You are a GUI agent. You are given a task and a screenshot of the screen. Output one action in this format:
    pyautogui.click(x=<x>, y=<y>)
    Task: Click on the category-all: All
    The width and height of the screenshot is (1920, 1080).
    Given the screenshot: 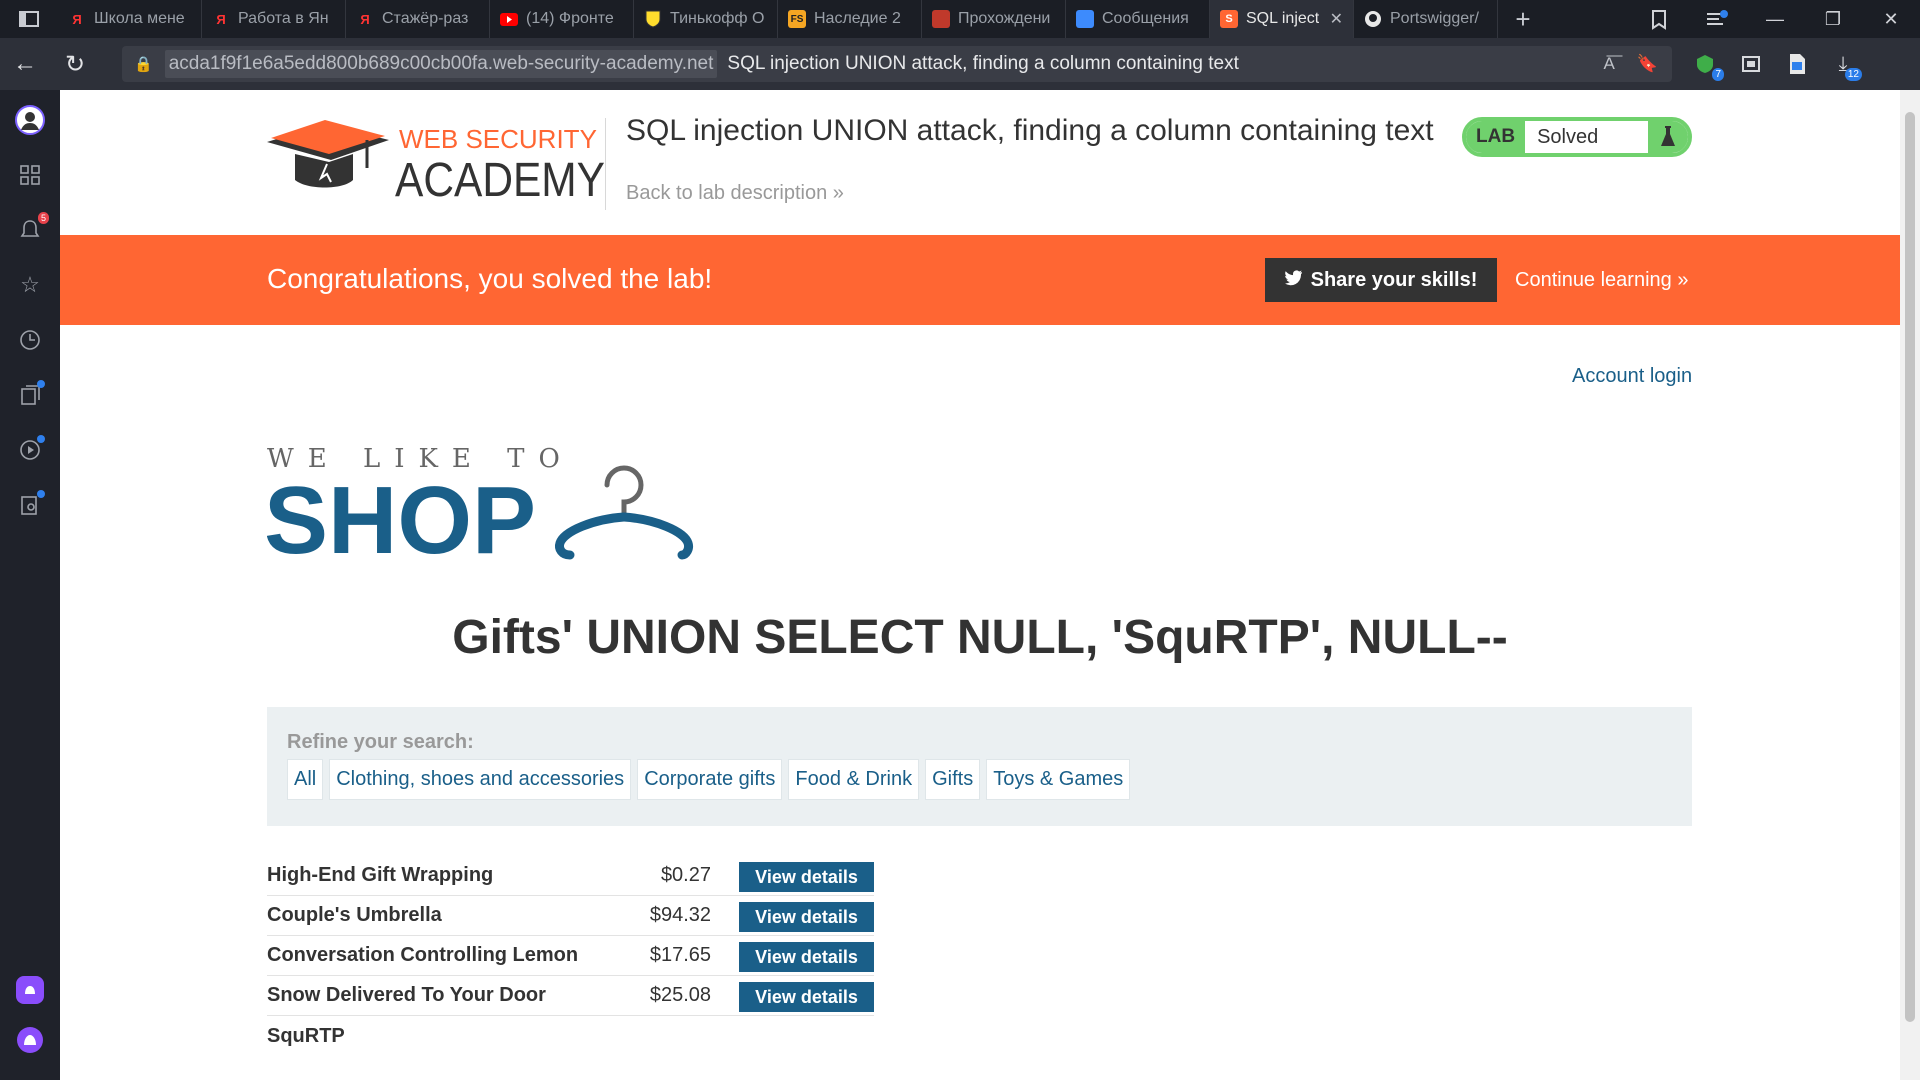 What is the action you would take?
    pyautogui.click(x=305, y=779)
    